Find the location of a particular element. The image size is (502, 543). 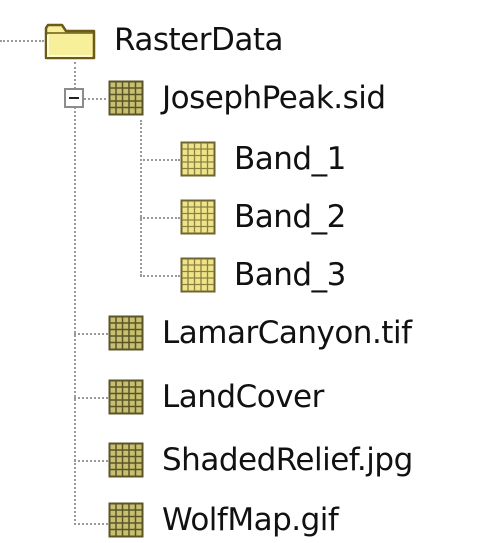

tree-item-label: WolfMap.gif is located at coordinates (250, 520).